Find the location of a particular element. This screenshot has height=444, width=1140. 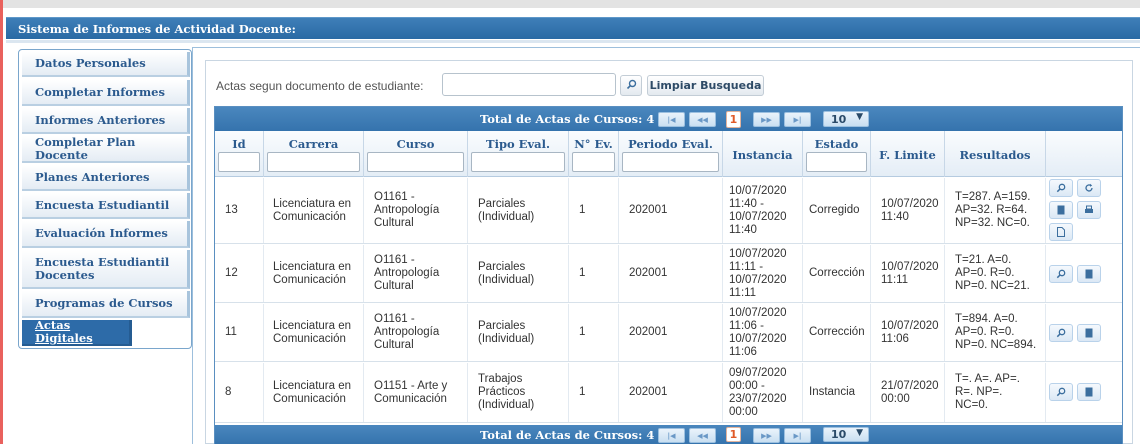

column-n-ev: N° Ev. is located at coordinates (594, 154).